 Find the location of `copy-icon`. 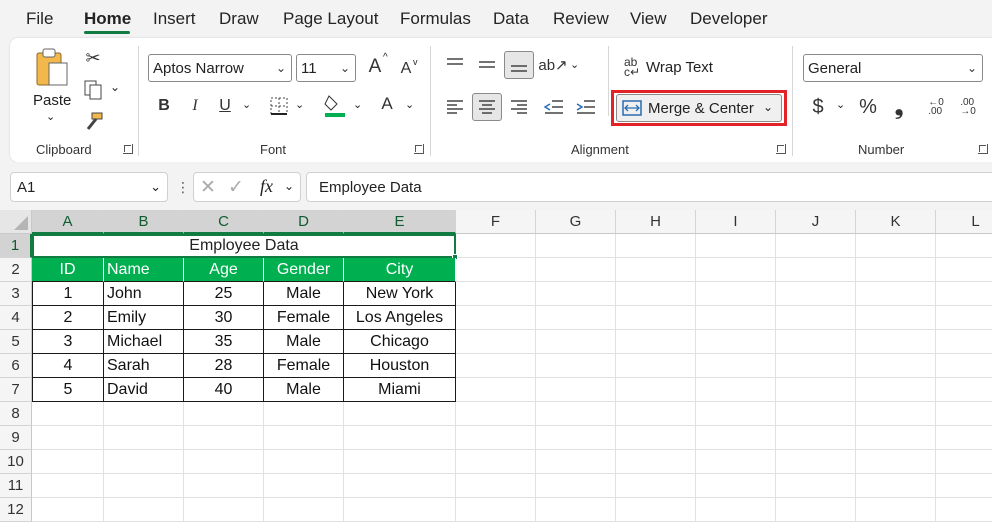

copy-icon is located at coordinates (93, 90).